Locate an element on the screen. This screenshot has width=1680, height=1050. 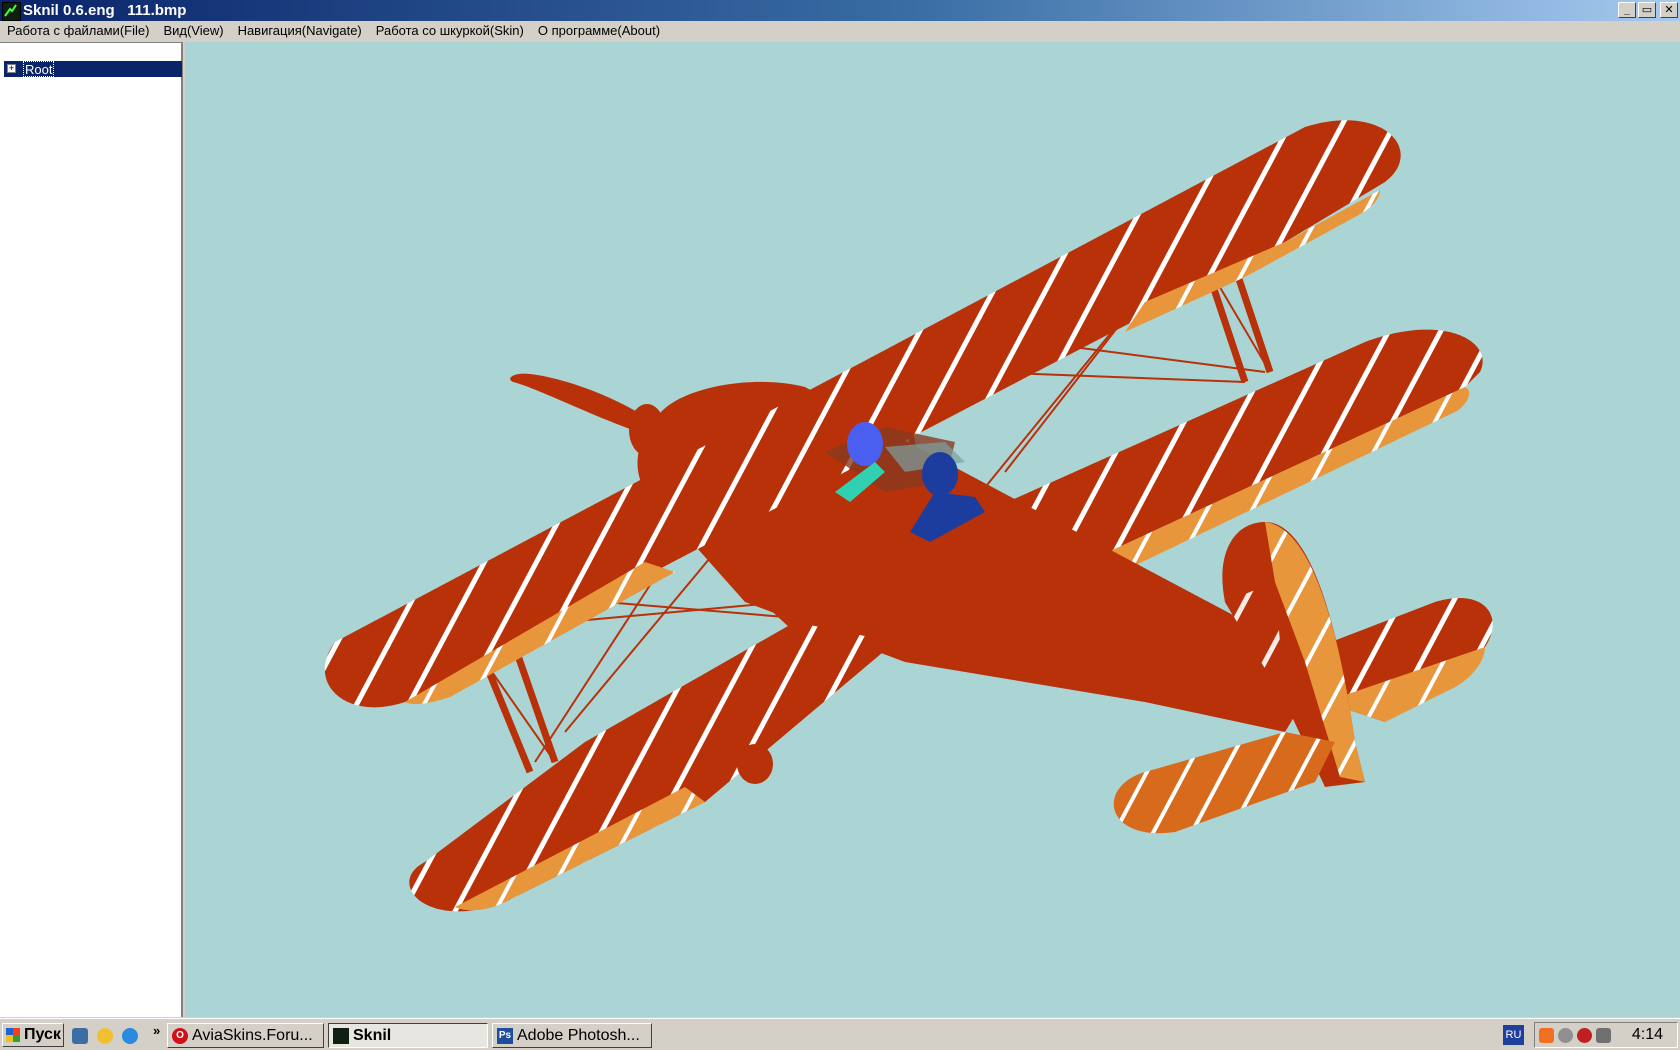
restore-button: ▭ is located at coordinates (1647, 10).